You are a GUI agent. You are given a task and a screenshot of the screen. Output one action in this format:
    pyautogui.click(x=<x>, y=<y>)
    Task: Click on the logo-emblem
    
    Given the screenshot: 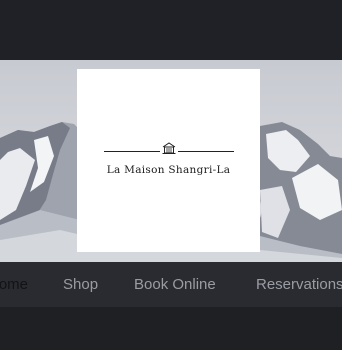 What is the action you would take?
    pyautogui.click(x=168, y=149)
    